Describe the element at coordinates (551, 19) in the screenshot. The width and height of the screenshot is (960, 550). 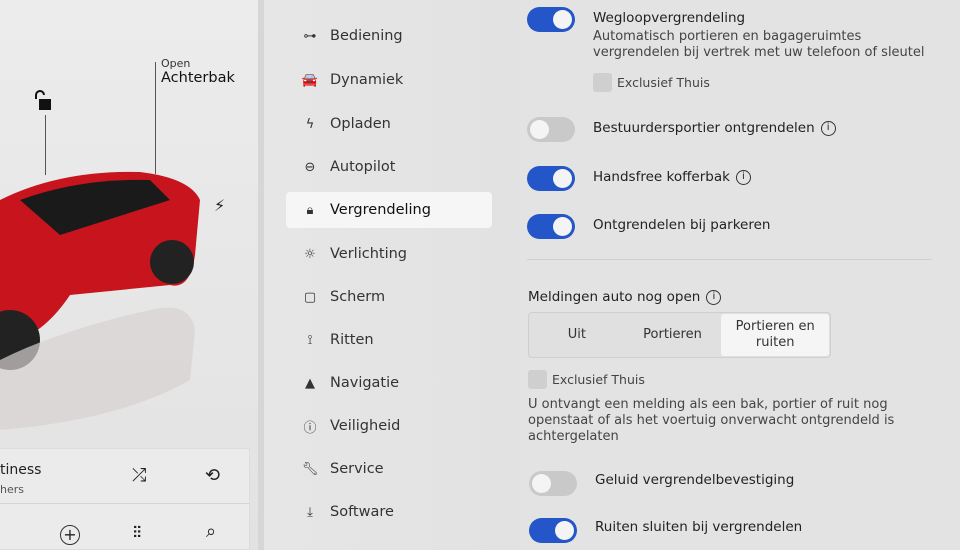
I see `walkaway-lock-toggle` at that location.